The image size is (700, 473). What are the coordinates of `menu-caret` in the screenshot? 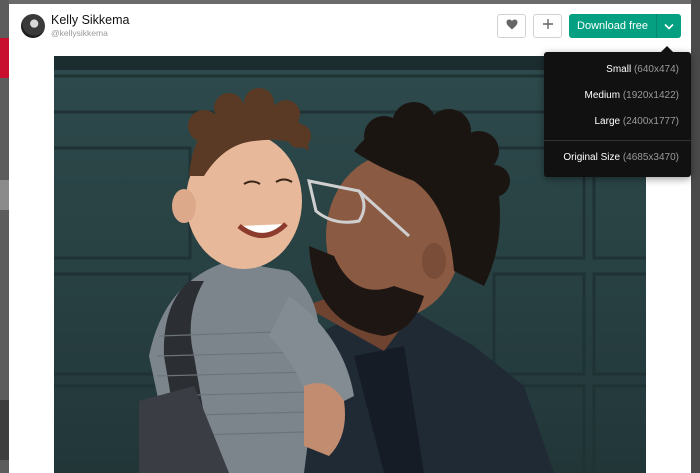 It's located at (667, 49).